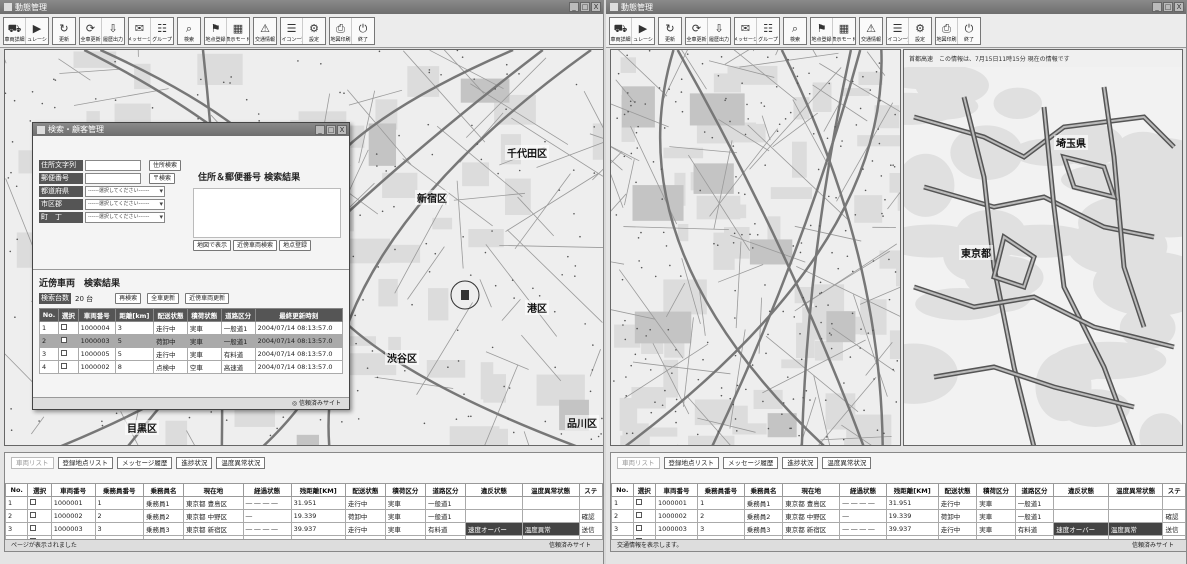 The width and height of the screenshot is (1187, 564). I want to click on show-on-map-button: 地図で表示, so click(212, 245).